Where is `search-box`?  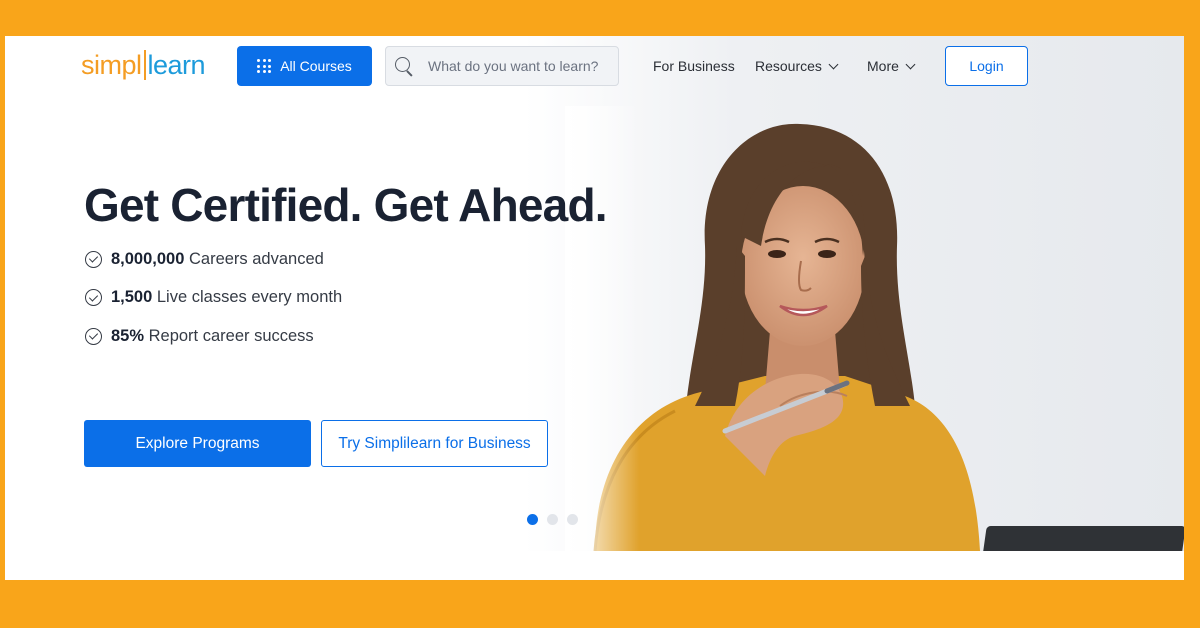 search-box is located at coordinates (502, 66).